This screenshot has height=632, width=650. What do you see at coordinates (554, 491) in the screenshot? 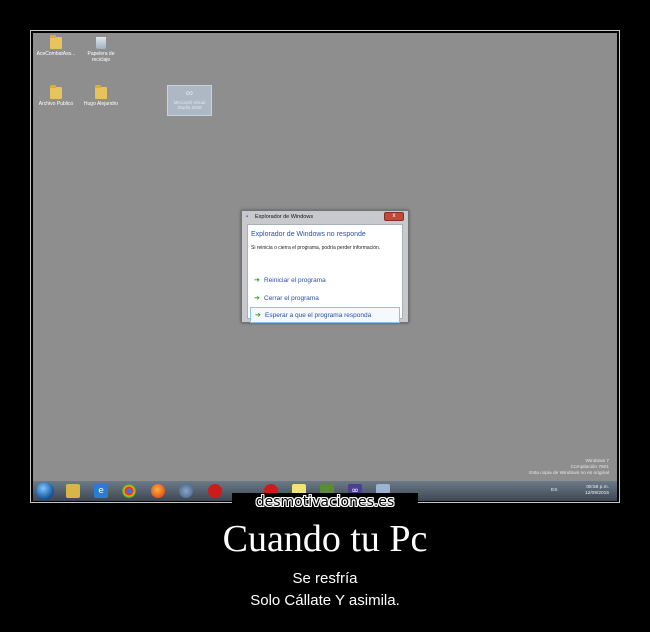
I see `language-indicator: ES` at bounding box center [554, 491].